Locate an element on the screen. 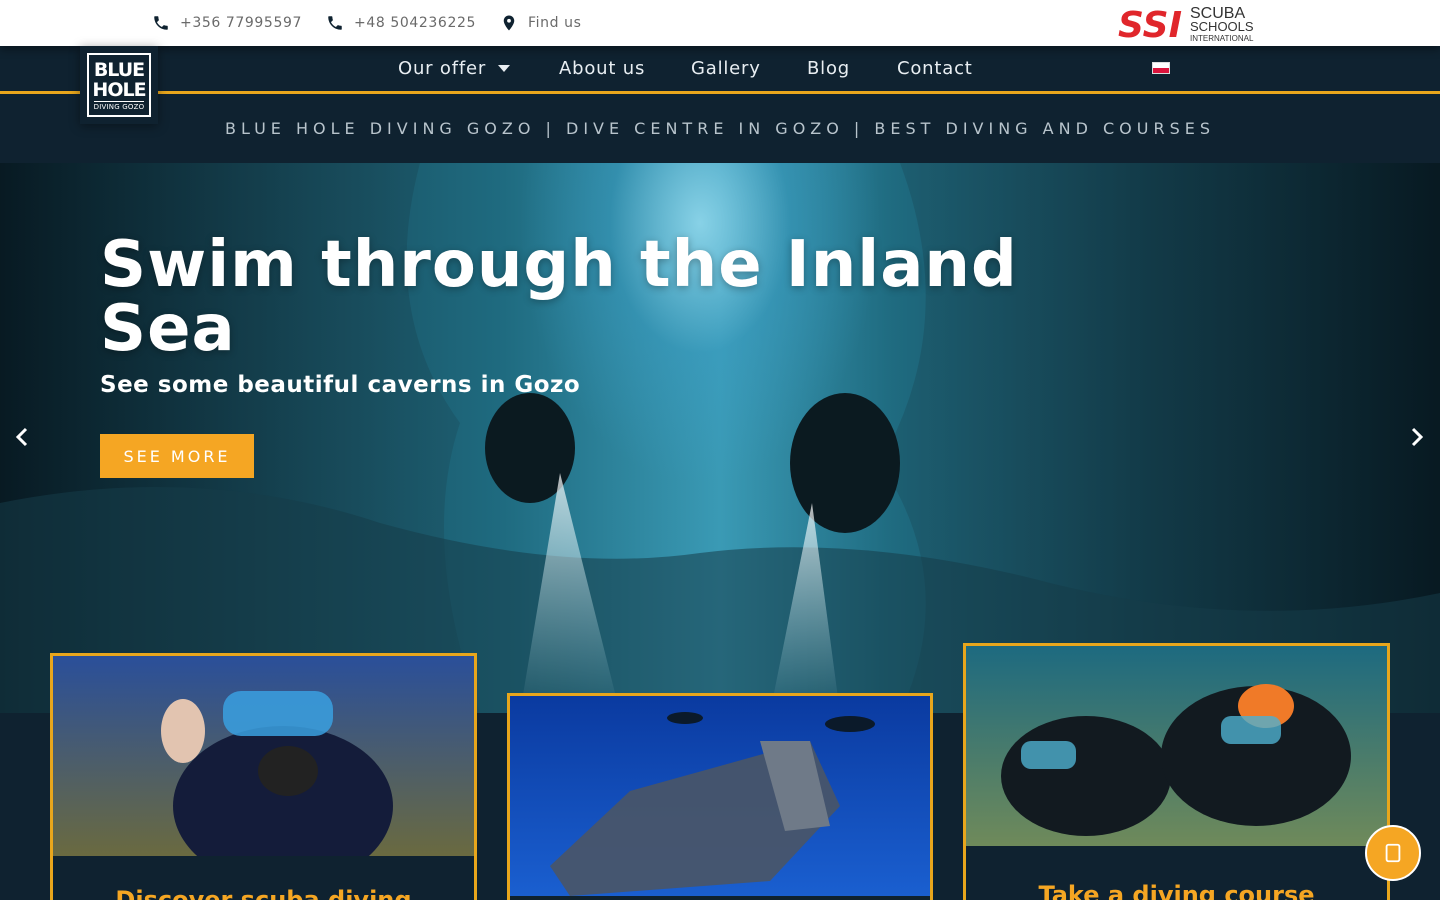 Image resolution: width=1440 pixels, height=900 pixels. hero-title: Swim through the Inland Sea is located at coordinates (559, 297).